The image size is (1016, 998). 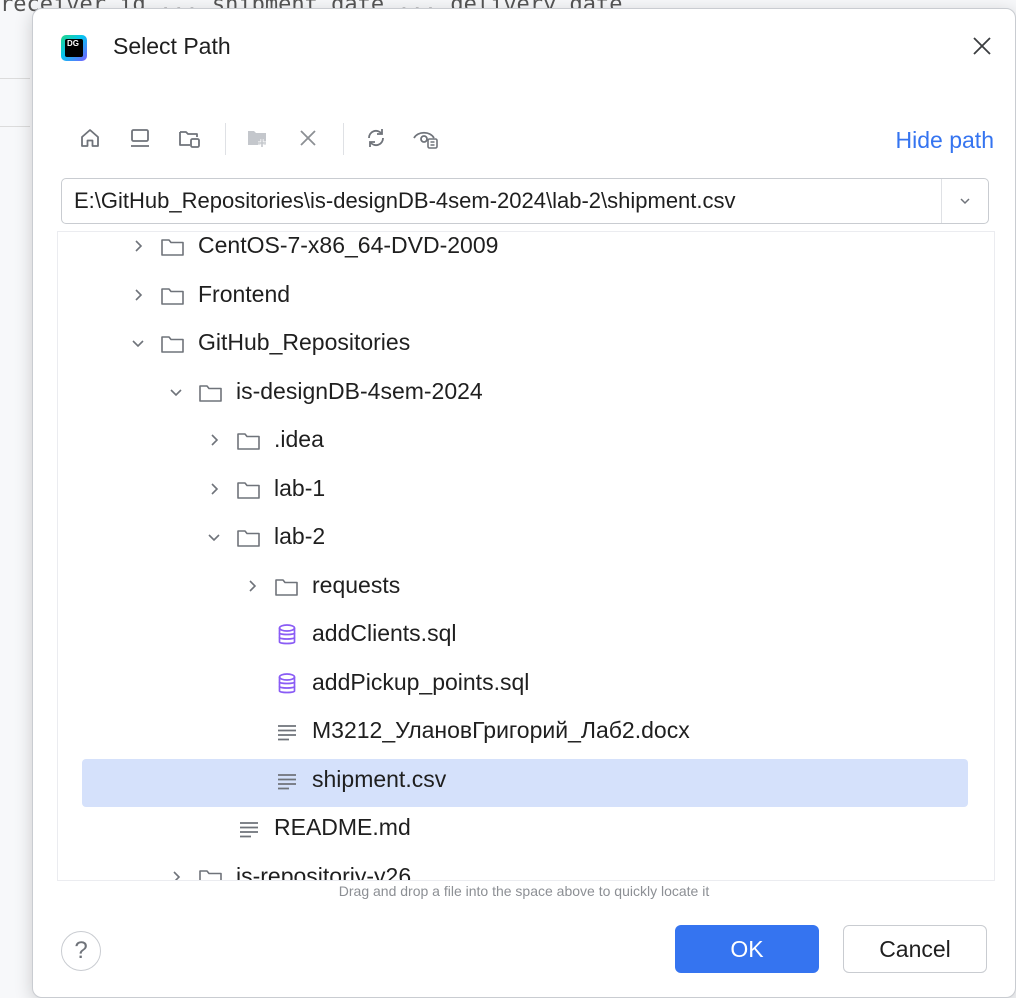 What do you see at coordinates (945, 140) in the screenshot?
I see `hide-path-link: Hide path` at bounding box center [945, 140].